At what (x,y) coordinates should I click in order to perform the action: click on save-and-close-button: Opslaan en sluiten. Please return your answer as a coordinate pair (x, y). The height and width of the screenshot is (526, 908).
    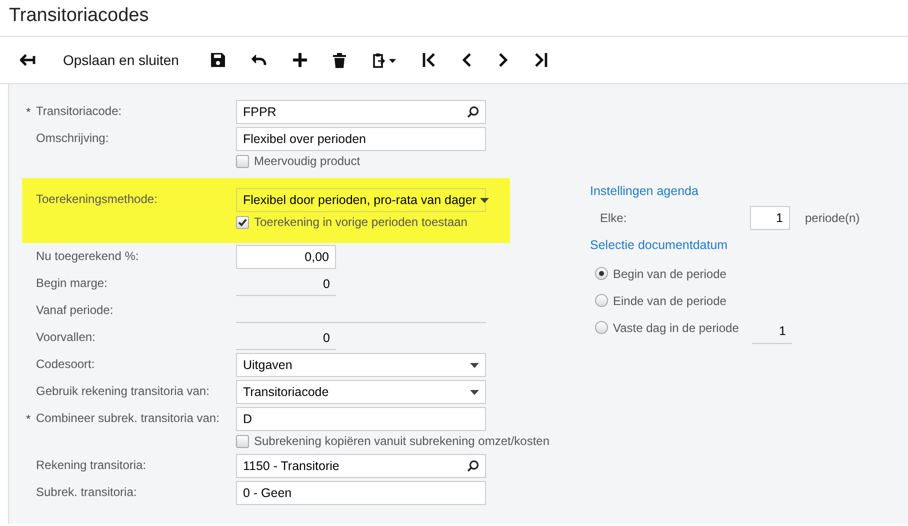
    Looking at the image, I should click on (123, 60).